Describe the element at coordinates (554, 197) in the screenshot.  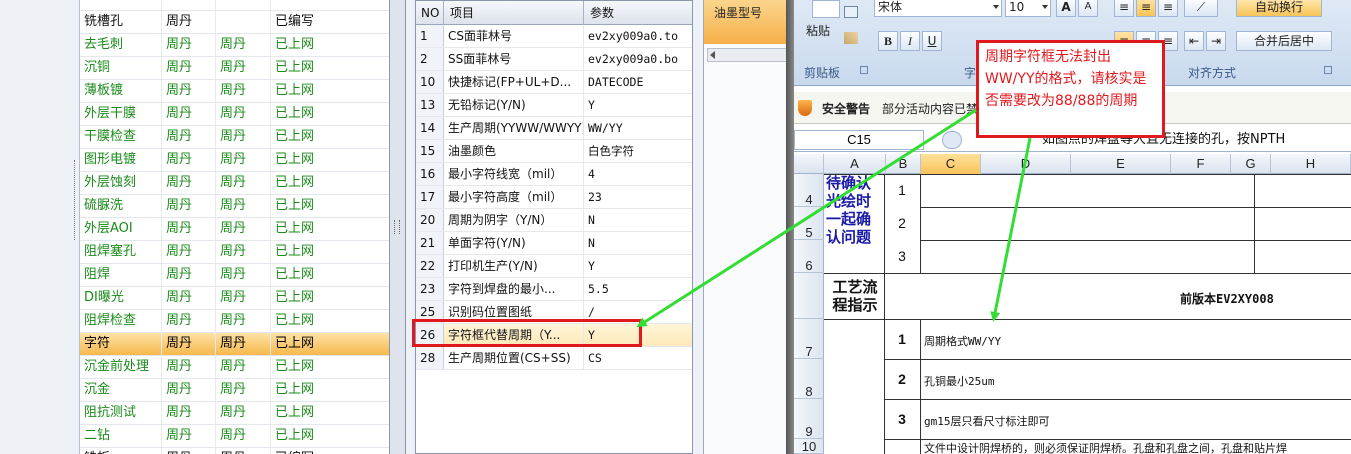
I see `parameter-row: 17 最小字符高度（mil） 23` at that location.